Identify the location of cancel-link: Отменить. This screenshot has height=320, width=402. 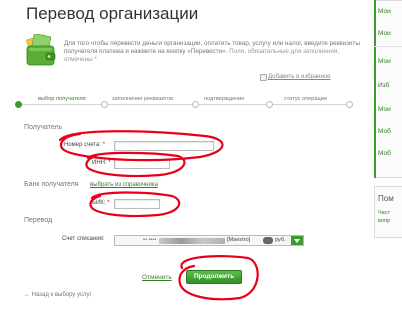
(157, 277).